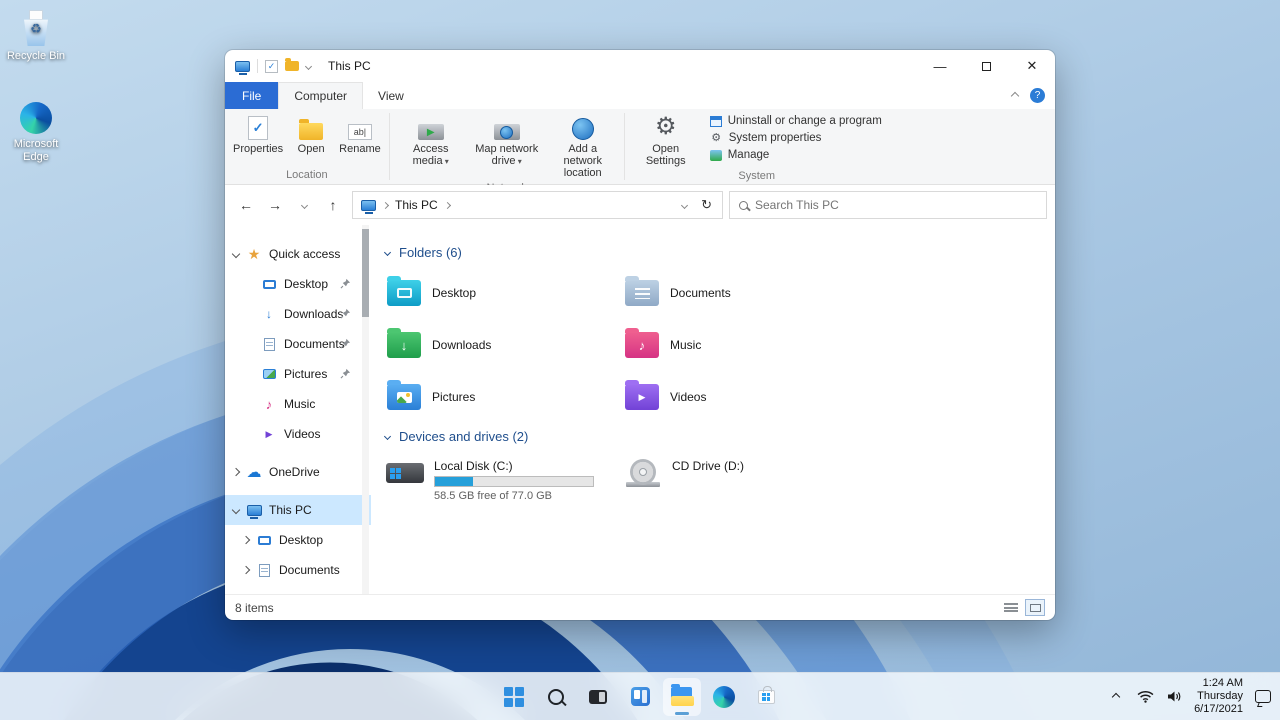  Describe the element at coordinates (795, 155) in the screenshot. I see `manage-button: Manage` at that location.